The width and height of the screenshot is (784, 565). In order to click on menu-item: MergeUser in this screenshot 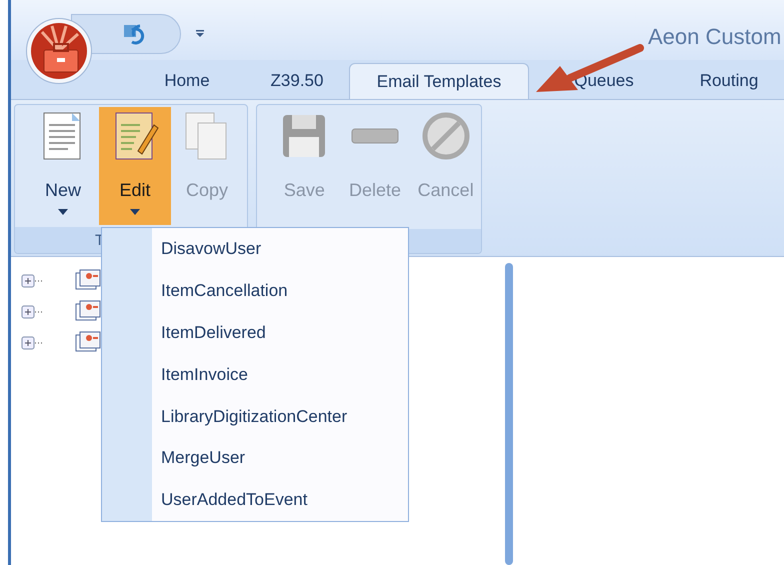, I will do `click(280, 458)`.